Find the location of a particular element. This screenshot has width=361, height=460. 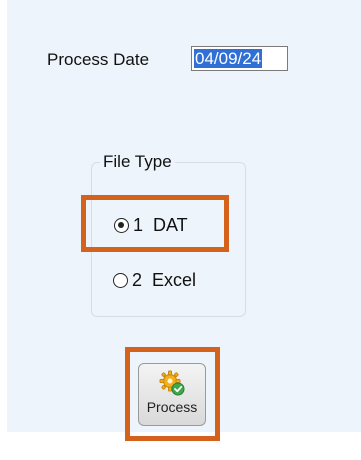

radio-option-dat-label: 1 DAT is located at coordinates (160, 225).